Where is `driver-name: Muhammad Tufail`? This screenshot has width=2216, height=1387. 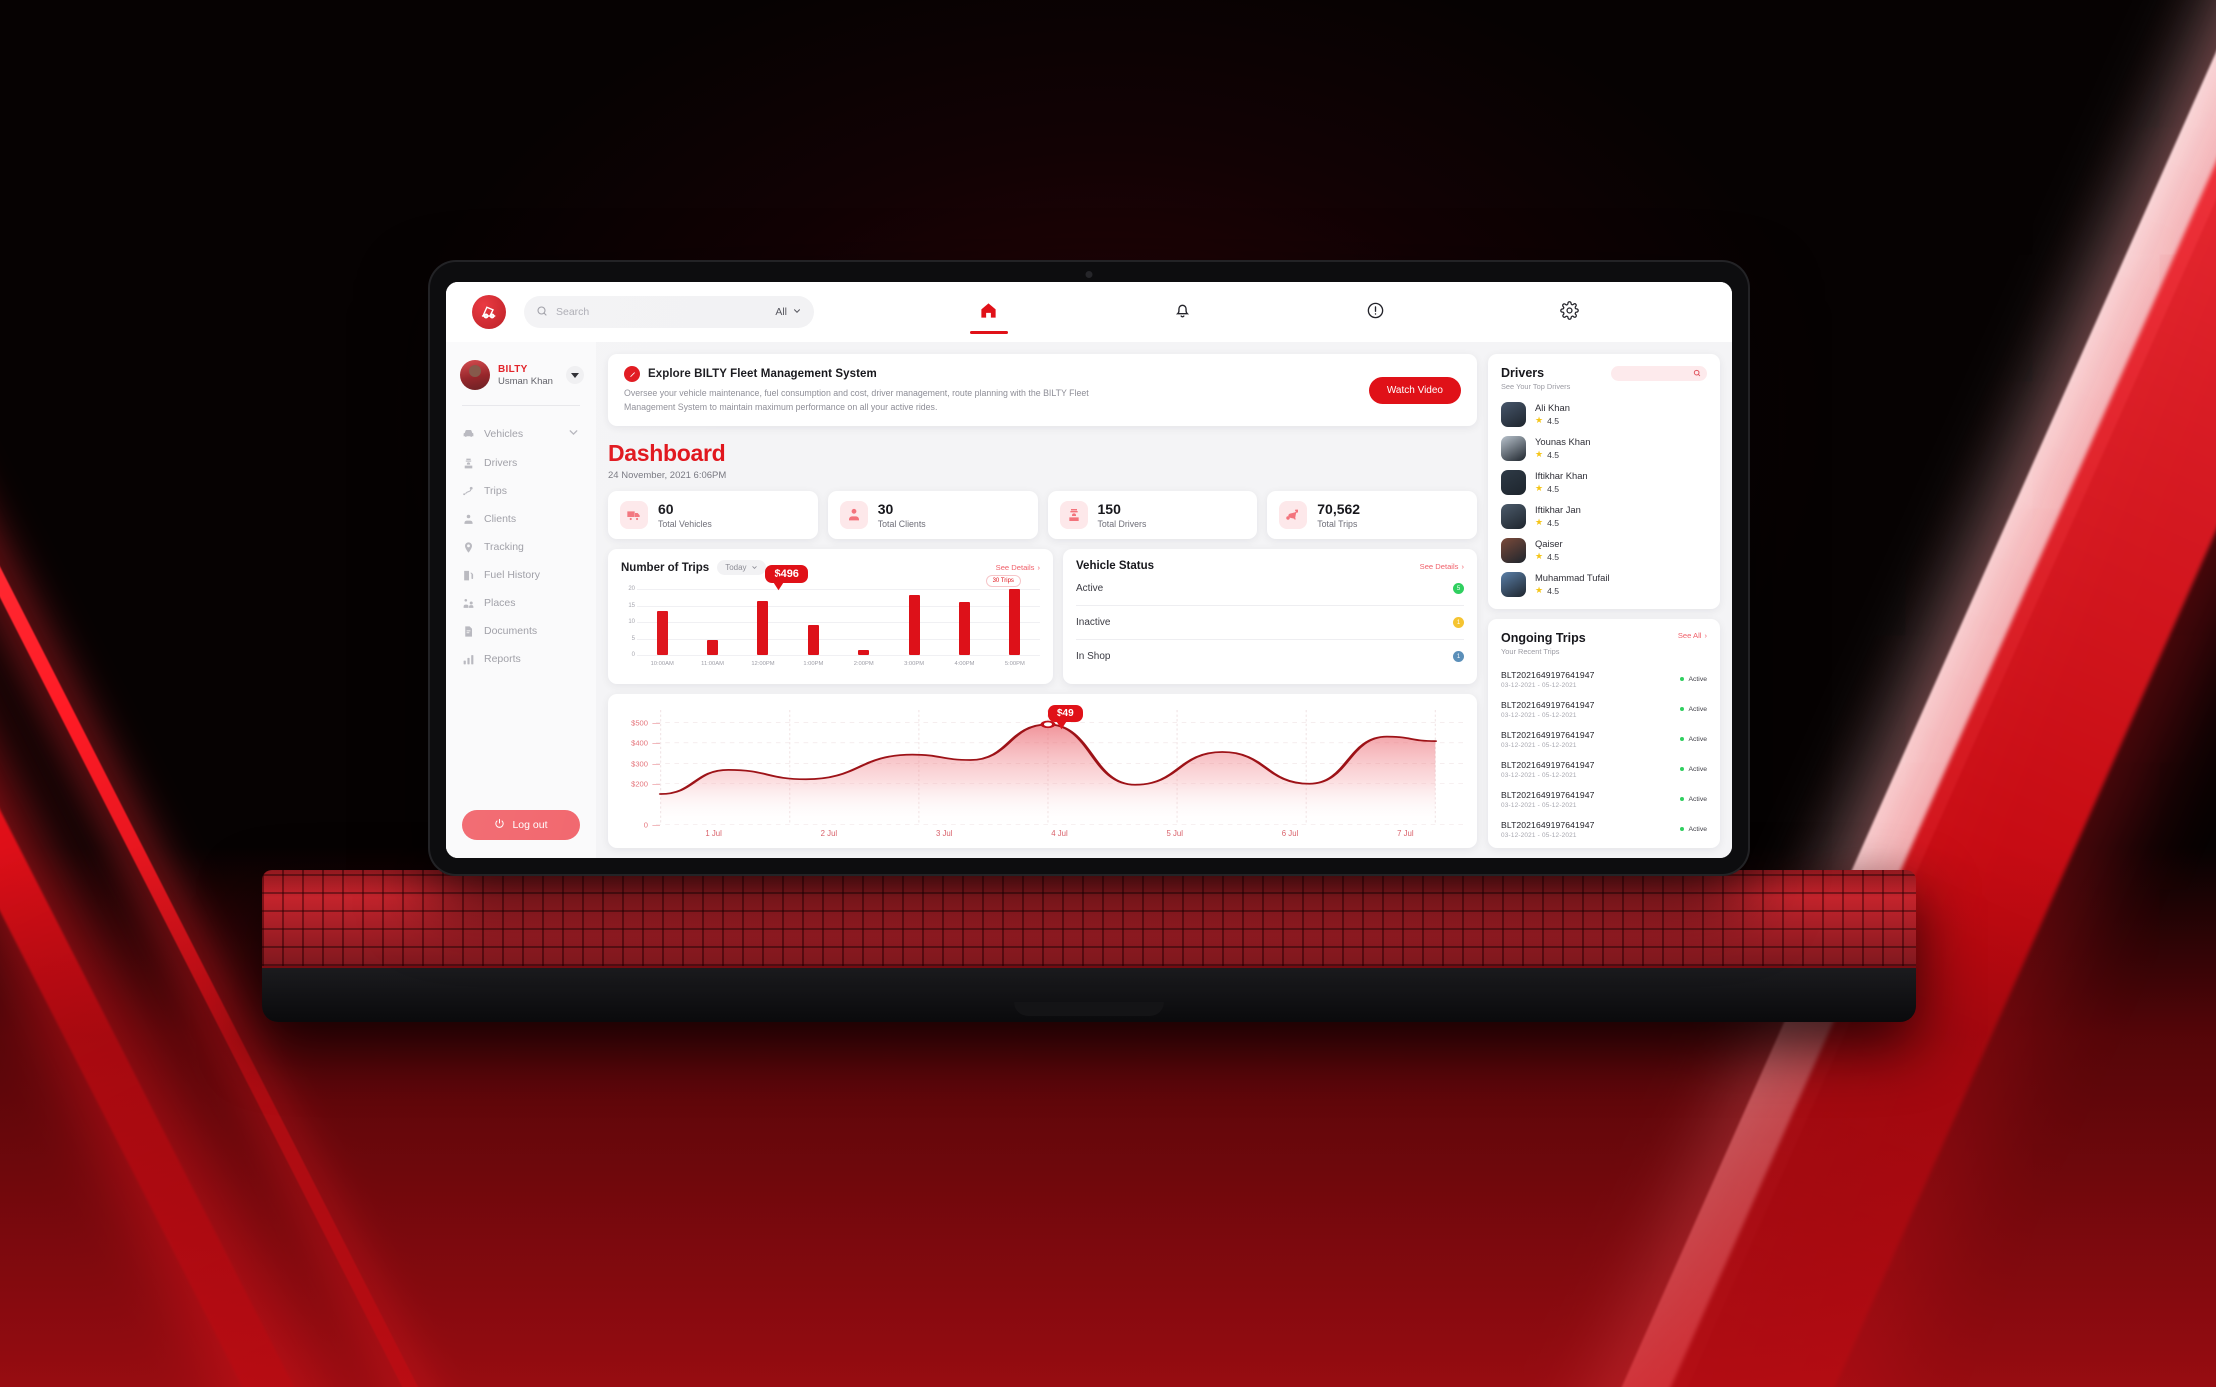
driver-name: Muhammad Tufail is located at coordinates (1572, 577).